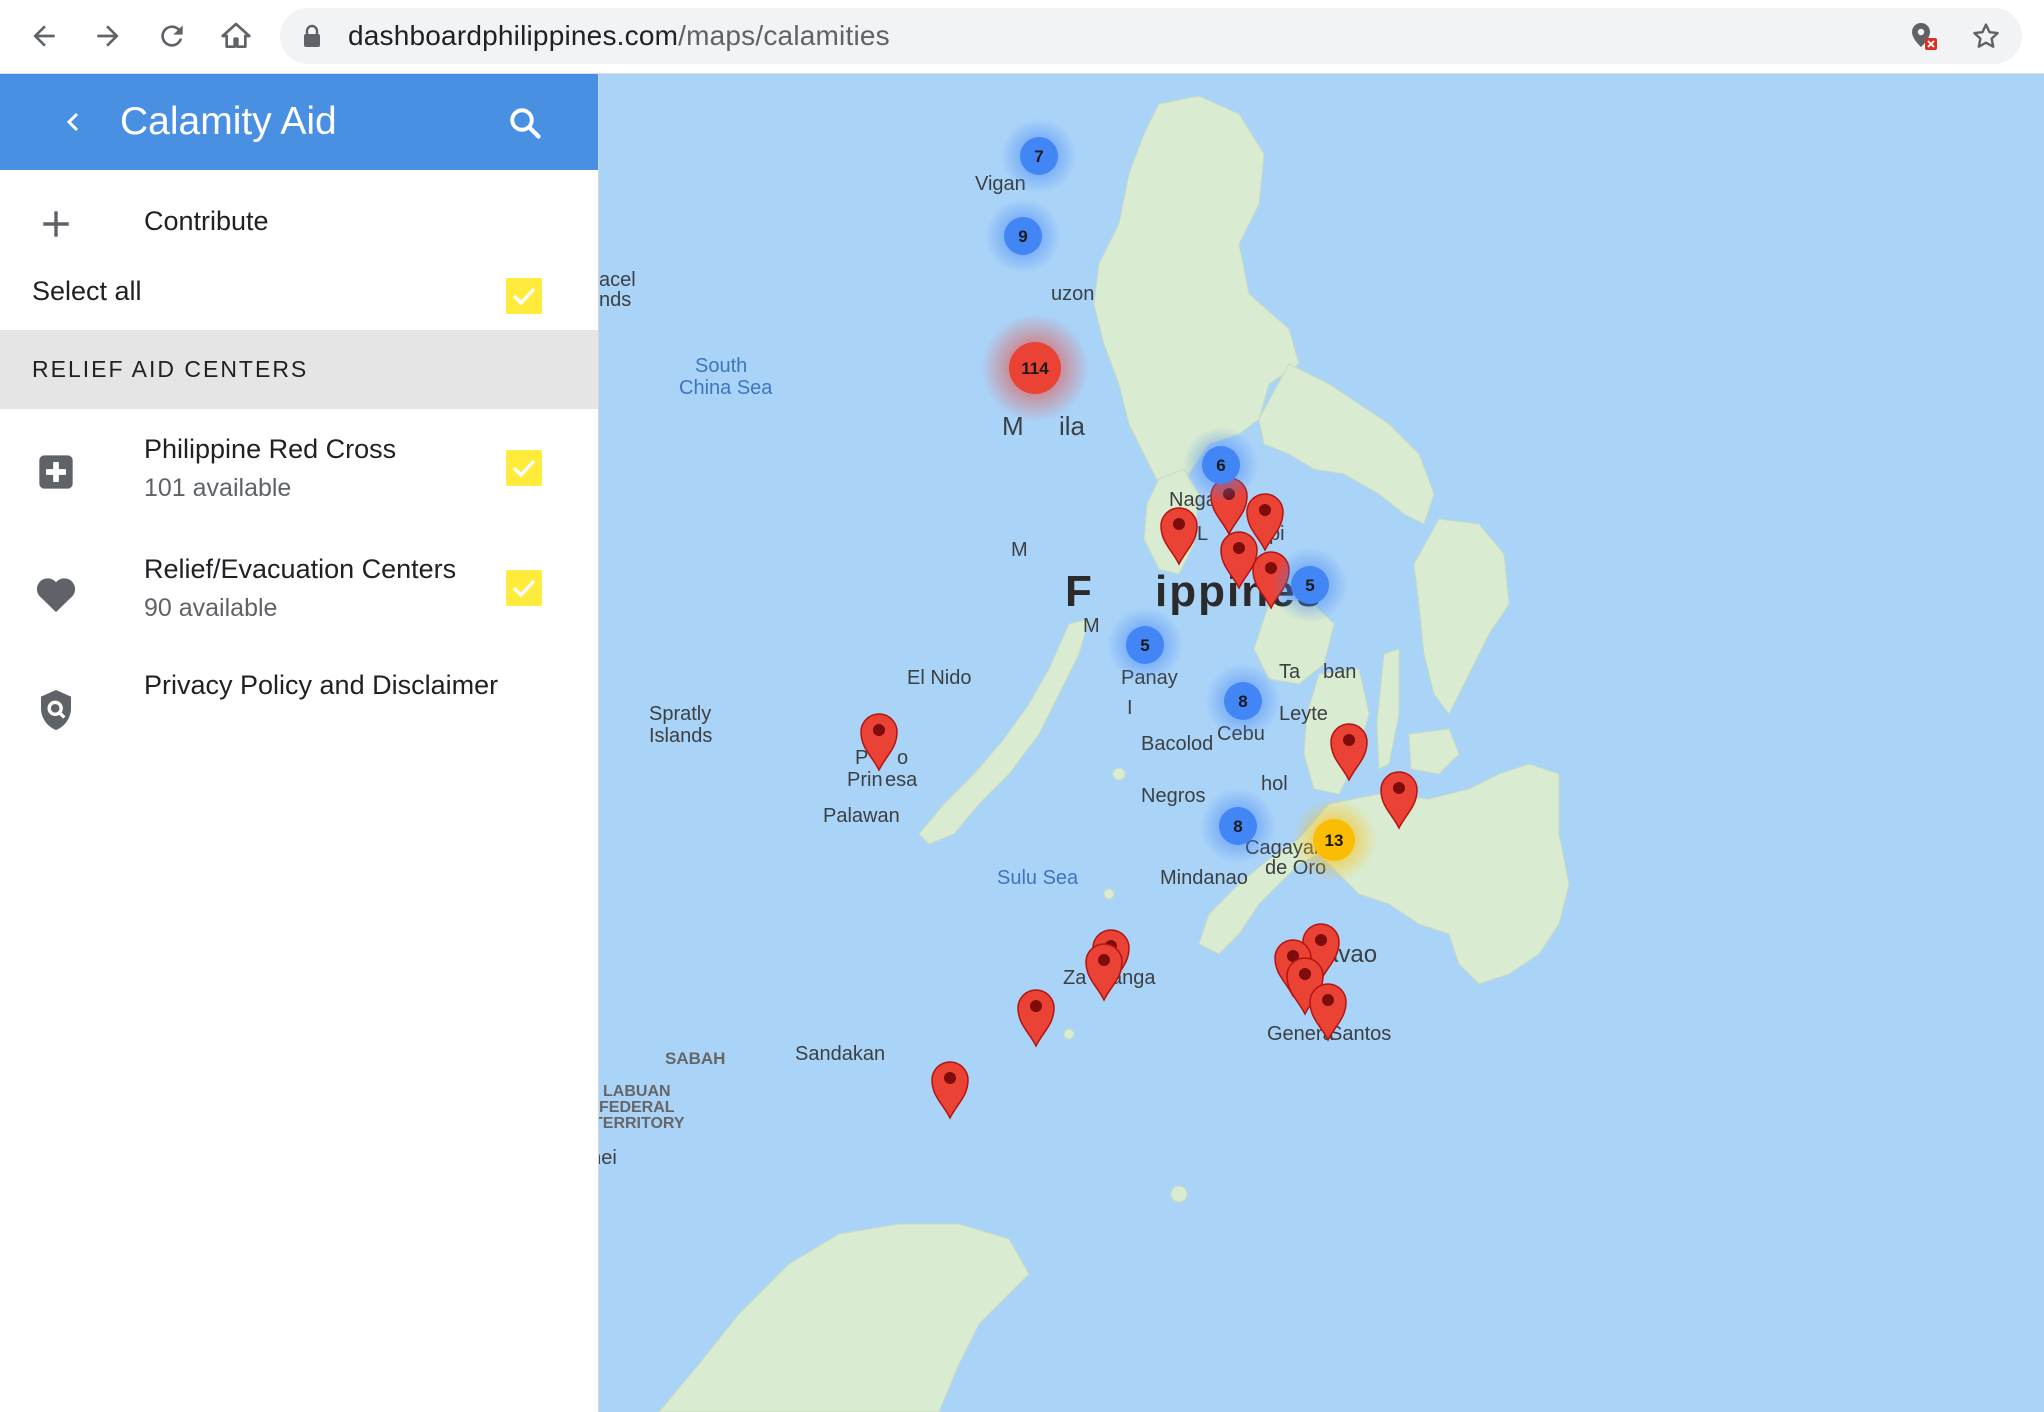 The image size is (2044, 1412). I want to click on search-icon, so click(525, 123).